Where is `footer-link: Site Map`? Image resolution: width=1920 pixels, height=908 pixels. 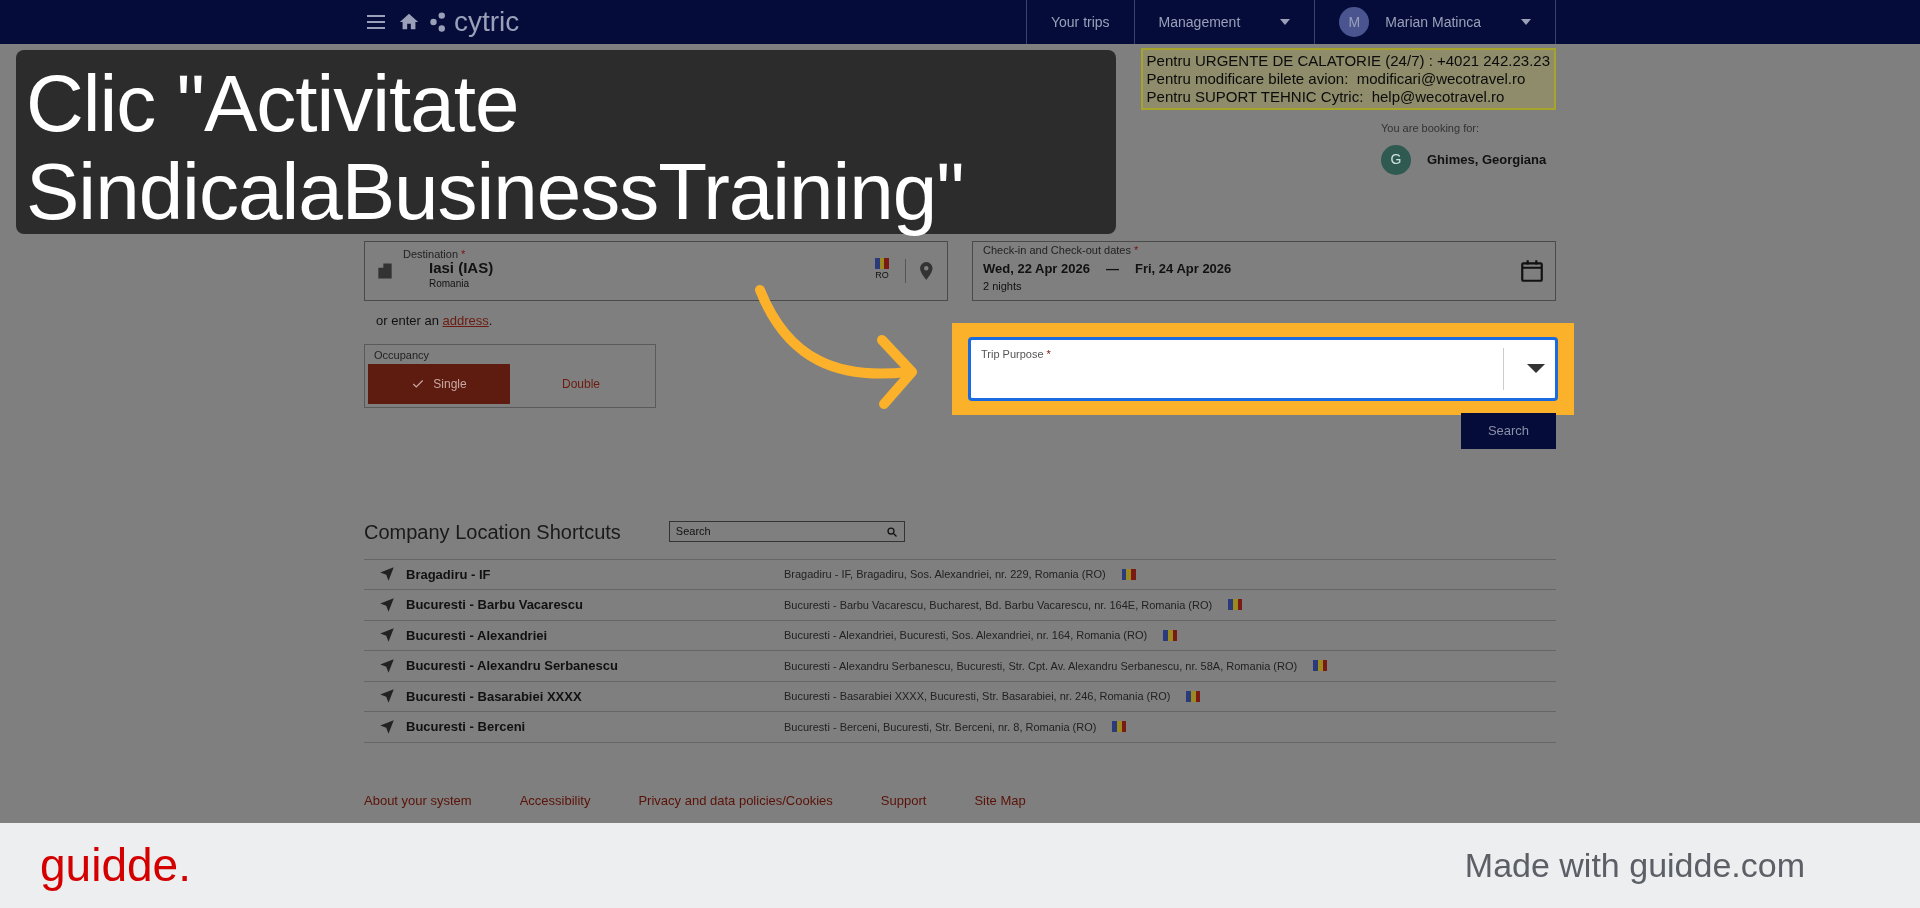 footer-link: Site Map is located at coordinates (1000, 800).